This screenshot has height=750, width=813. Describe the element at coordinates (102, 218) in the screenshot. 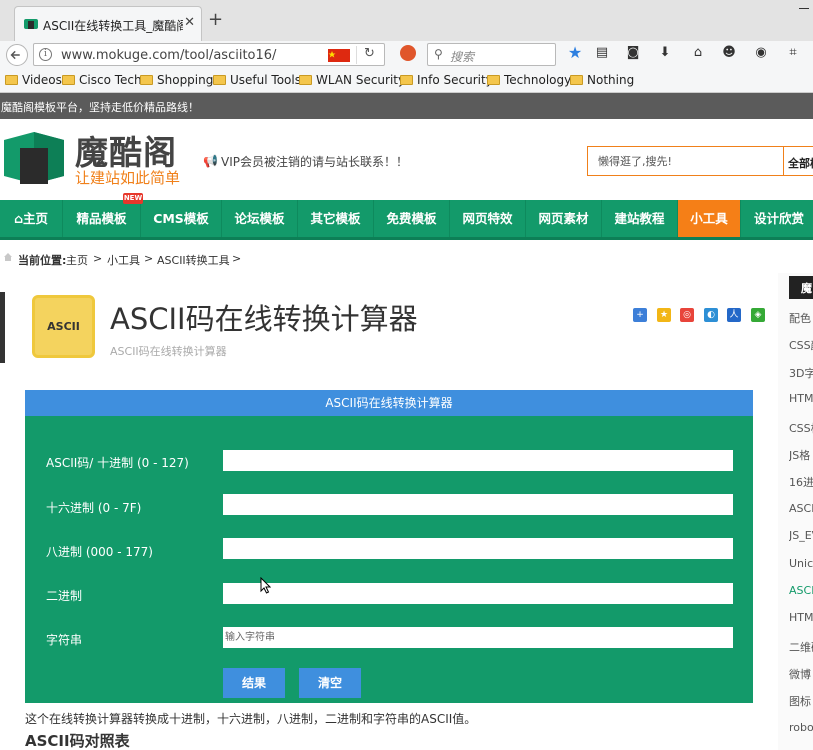

I see `nav-premium-templates: 精品模板` at that location.